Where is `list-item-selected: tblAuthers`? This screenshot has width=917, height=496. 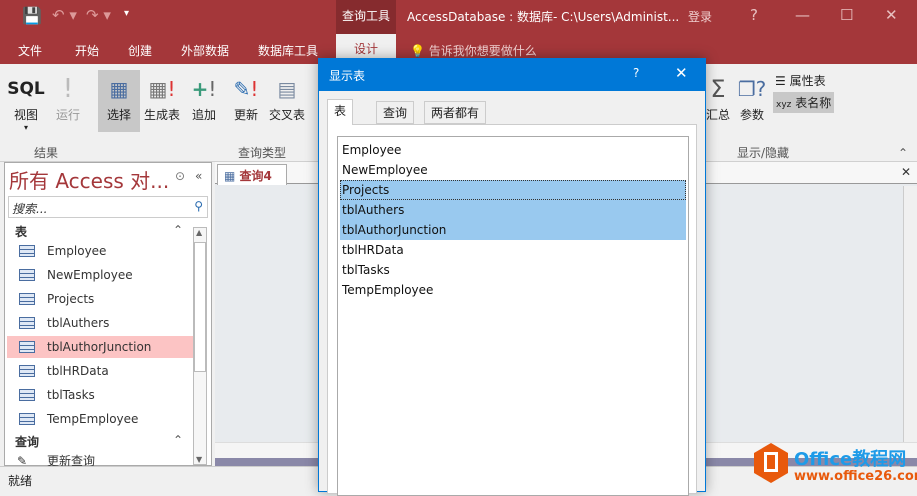 list-item-selected: tblAuthers is located at coordinates (513, 210).